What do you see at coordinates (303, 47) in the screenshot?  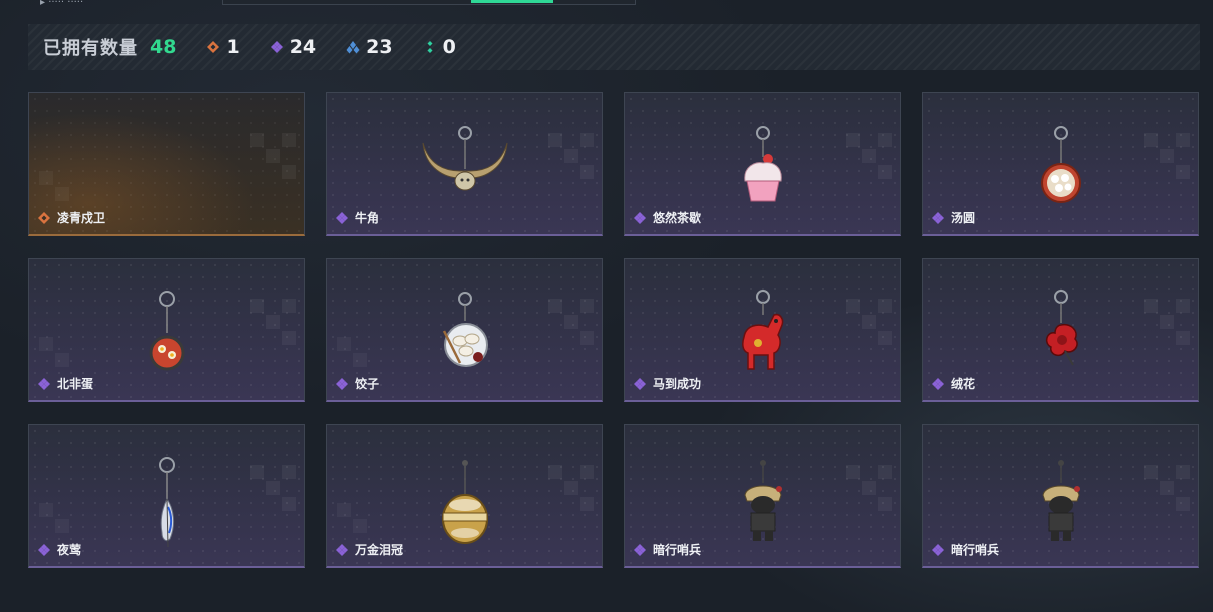 I see `rarity-count-purple: 24` at bounding box center [303, 47].